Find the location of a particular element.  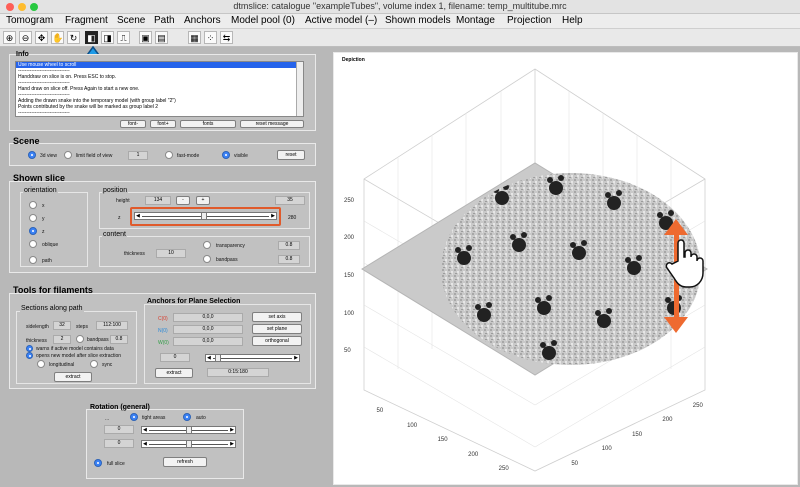

anchor-w-field: 0,0,0 is located at coordinates (208, 341).